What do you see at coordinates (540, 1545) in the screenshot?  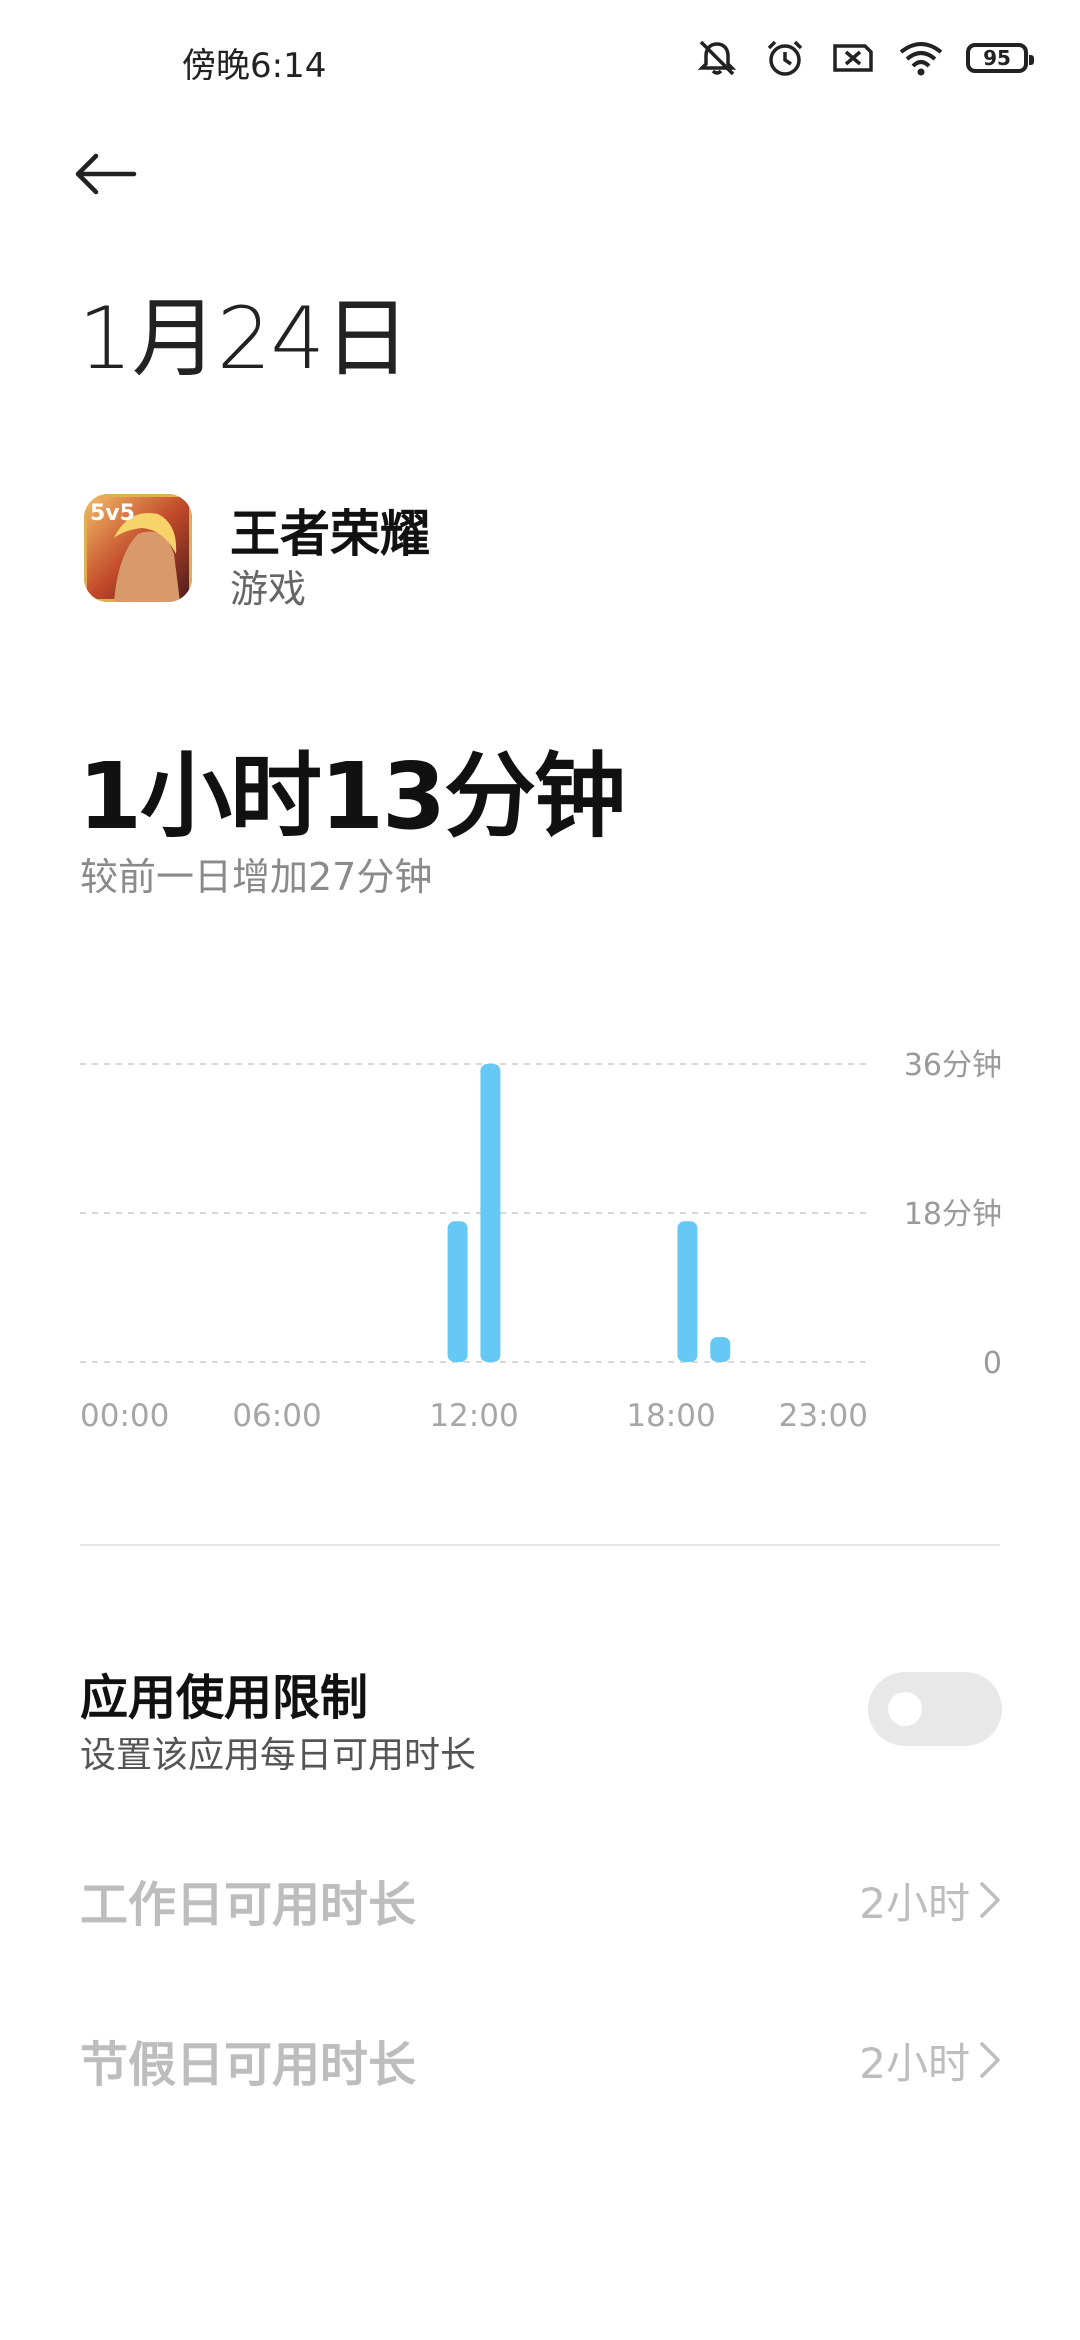 I see `divider` at bounding box center [540, 1545].